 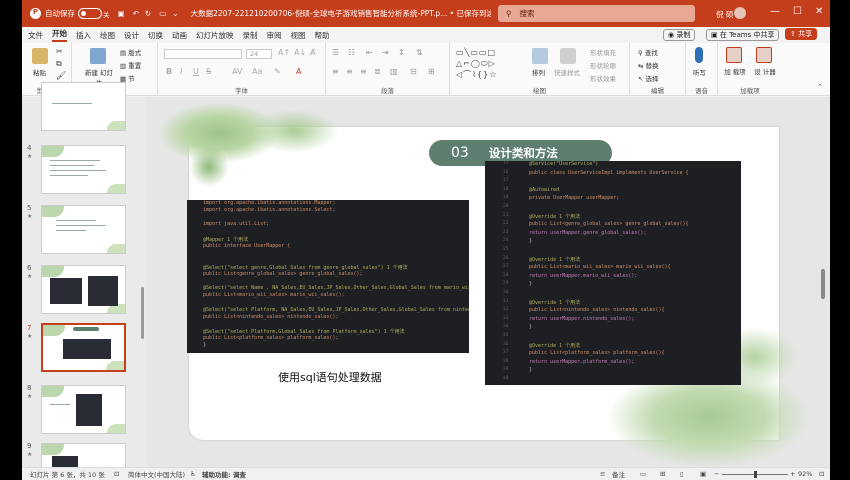 What do you see at coordinates (175, 13) in the screenshot?
I see `customize-qat-icon: ⌄` at bounding box center [175, 13].